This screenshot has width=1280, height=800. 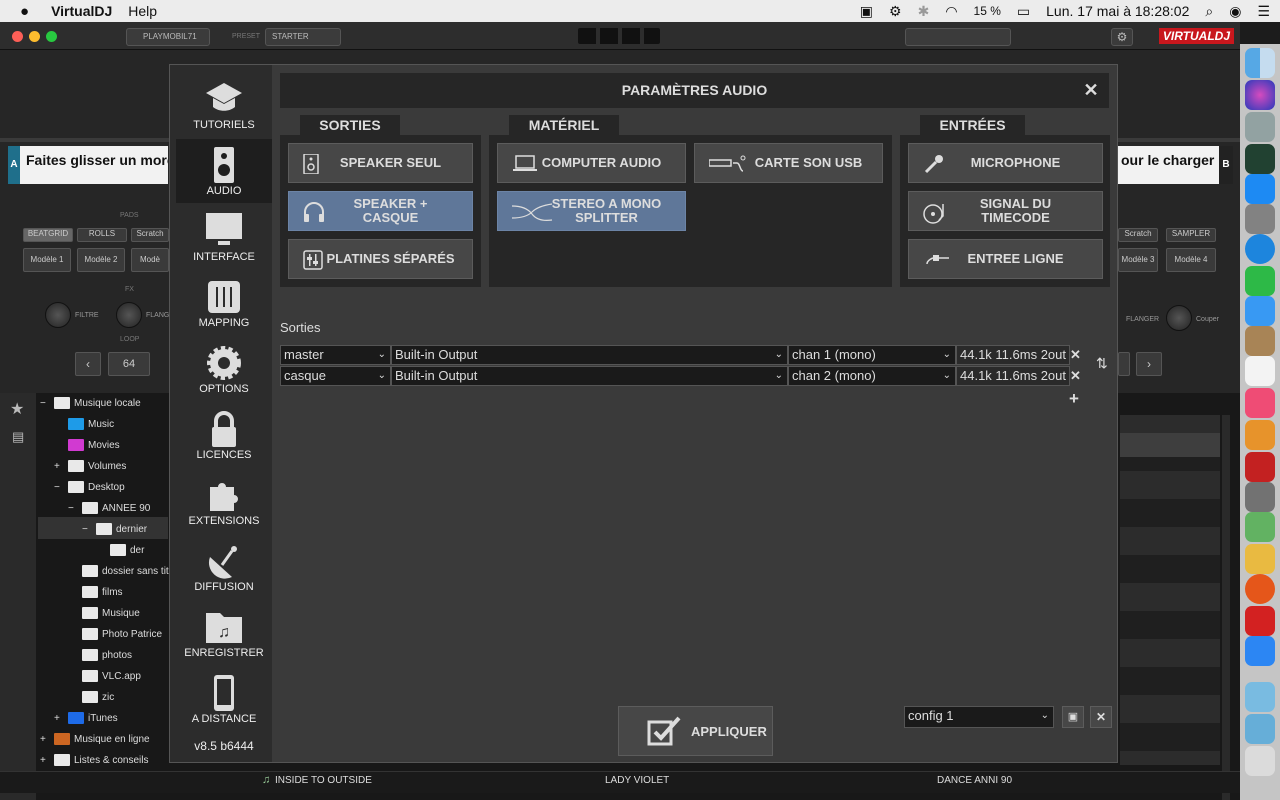 What do you see at coordinates (1260, 497) in the screenshot?
I see `system-preferences-icon` at bounding box center [1260, 497].